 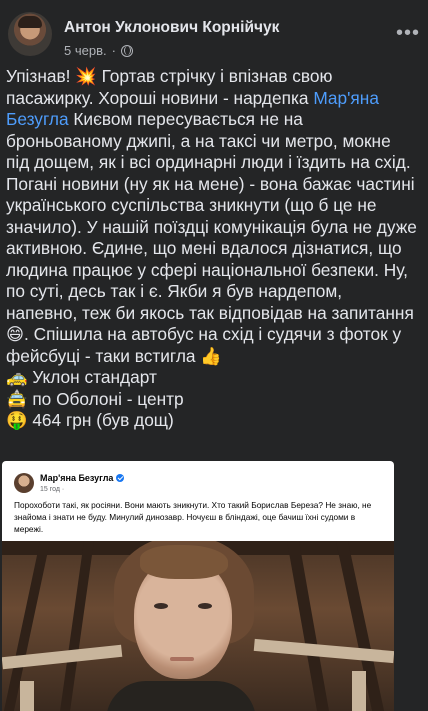 What do you see at coordinates (90, 420) in the screenshot?
I see `post-line: 🤑 464 грн (був дощ)` at bounding box center [90, 420].